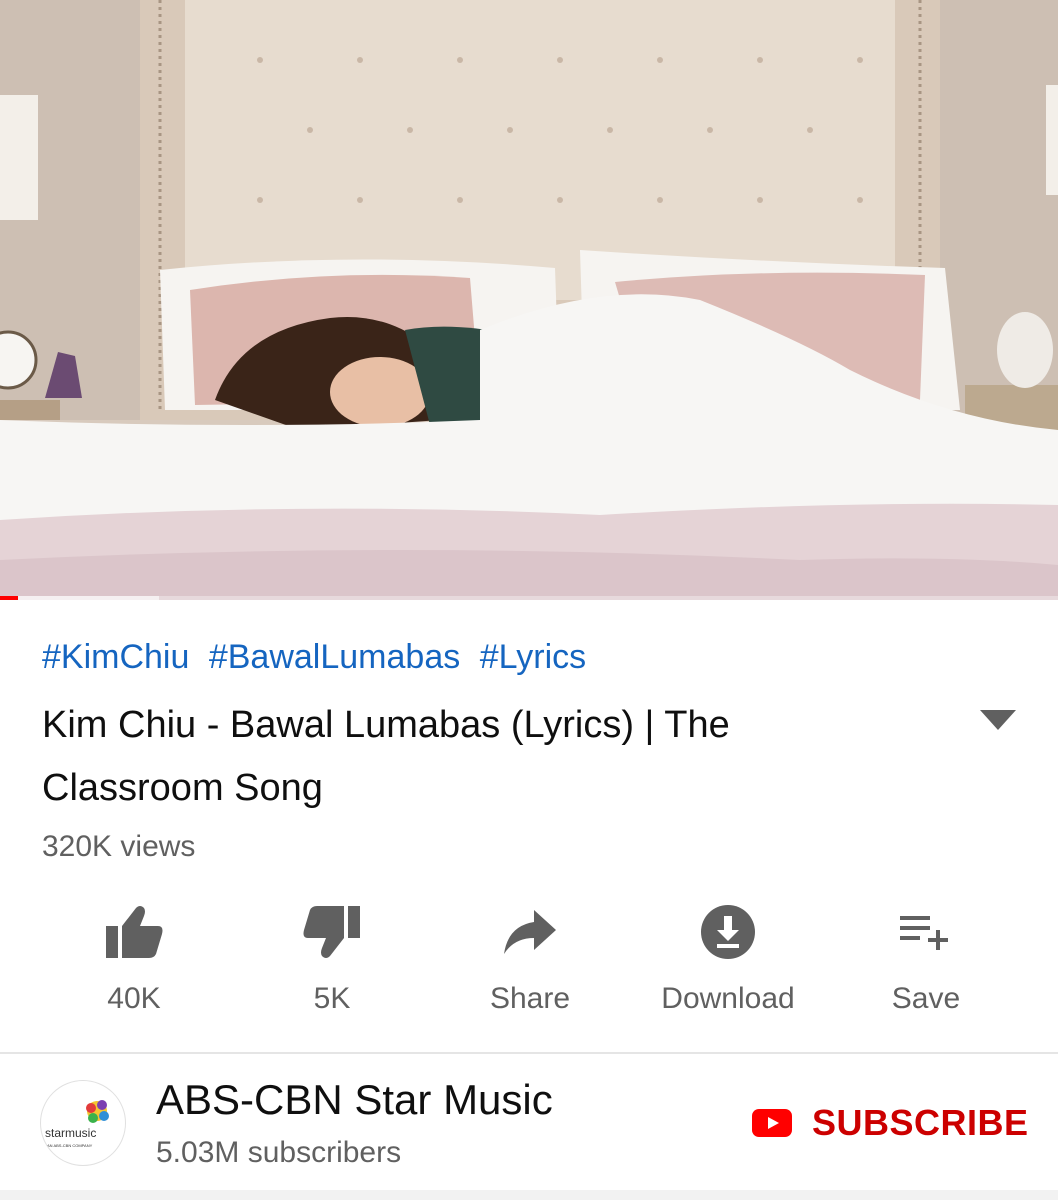  What do you see at coordinates (119, 846) in the screenshot?
I see `view-count: 320K views` at bounding box center [119, 846].